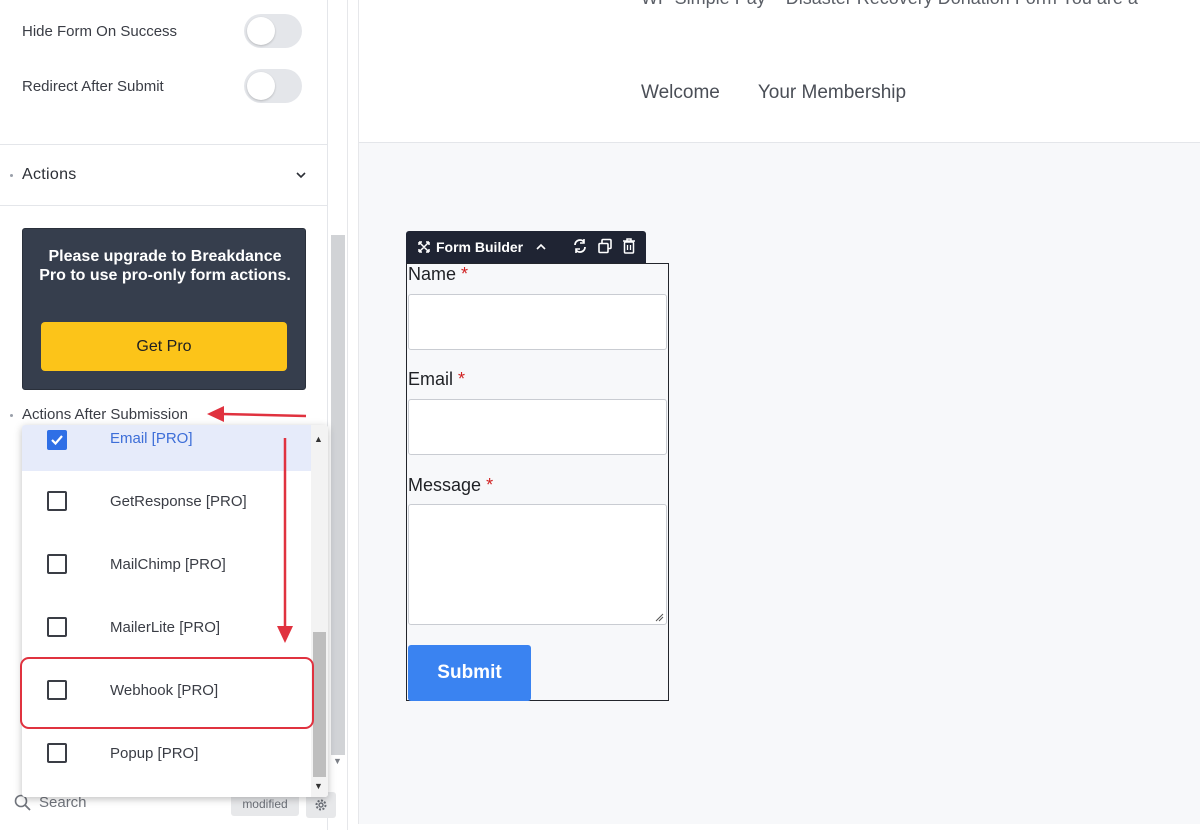  I want to click on refresh-icon, so click(580, 246).